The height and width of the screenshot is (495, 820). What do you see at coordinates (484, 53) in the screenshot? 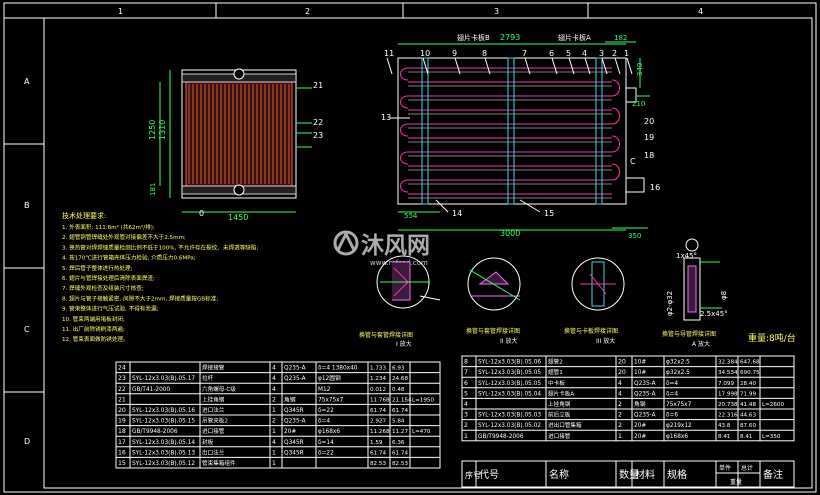
I see `side-view-callout: 8` at bounding box center [484, 53].